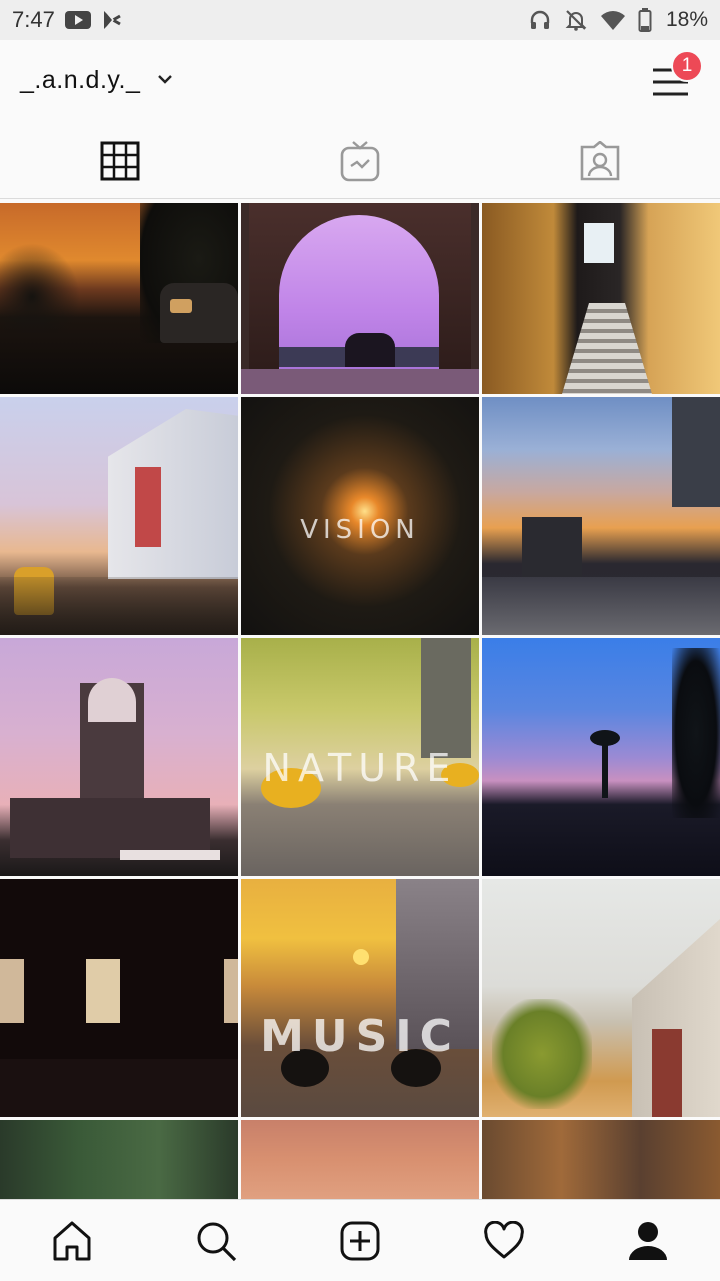 This screenshot has height=1281, width=720. I want to click on chevron-down-icon, so click(165, 79).